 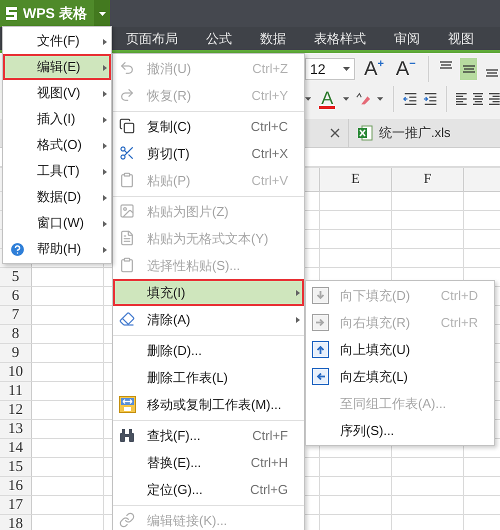 I want to click on row-header: 6, so click(x=16, y=296).